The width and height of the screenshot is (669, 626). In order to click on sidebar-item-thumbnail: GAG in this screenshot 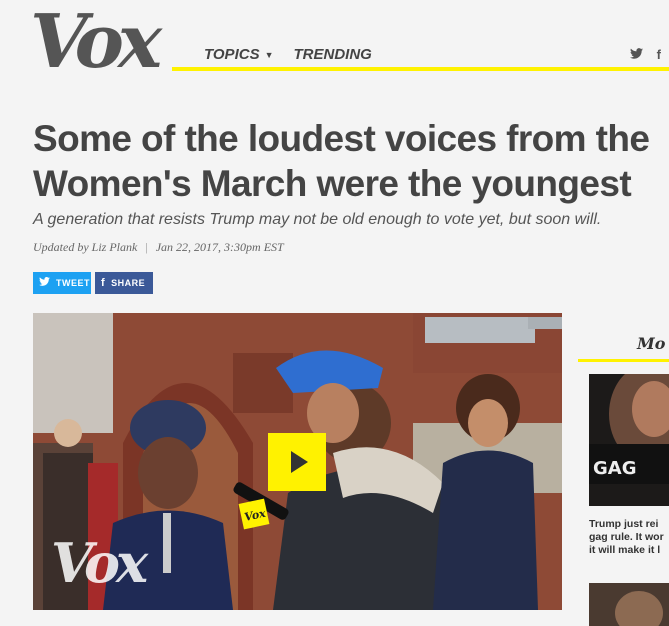, I will do `click(629, 440)`.